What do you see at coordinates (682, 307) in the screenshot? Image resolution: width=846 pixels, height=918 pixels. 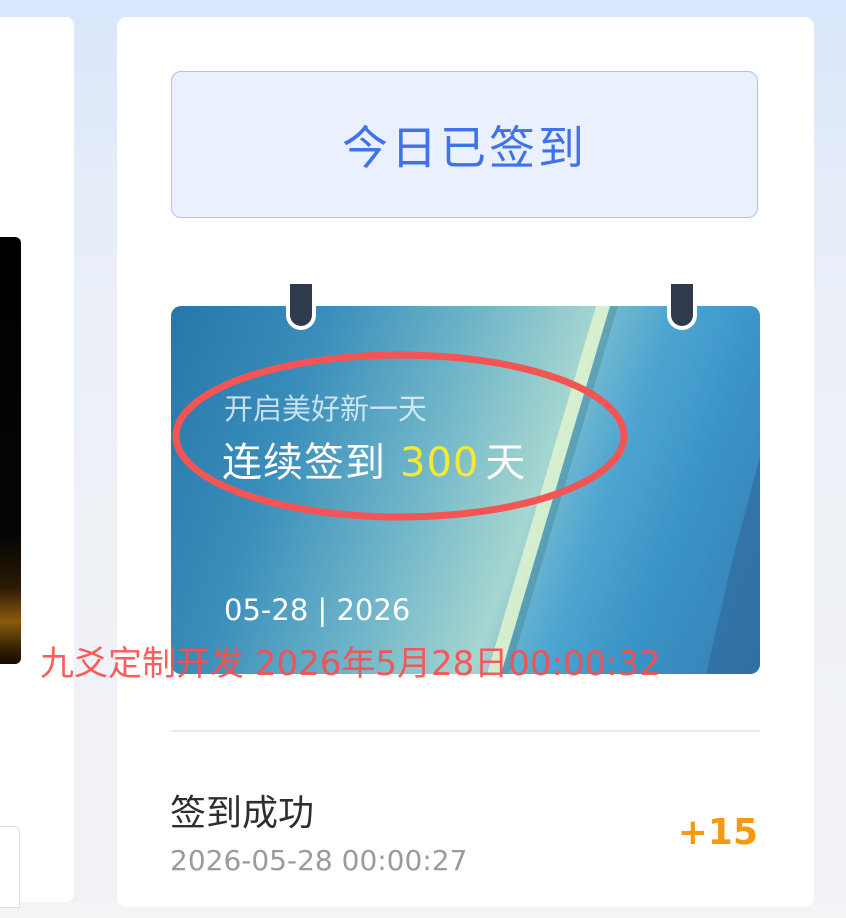 I see `calendar-binder-ring-right` at bounding box center [682, 307].